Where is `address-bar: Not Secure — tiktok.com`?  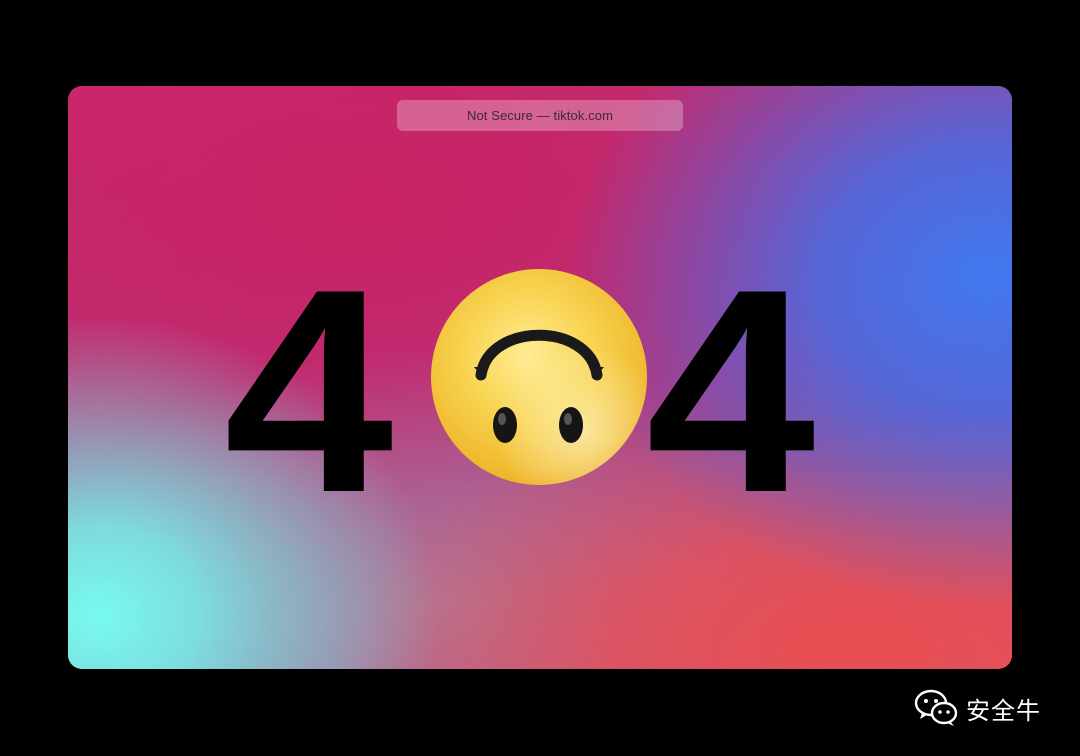
address-bar: Not Secure — tiktok.com is located at coordinates (540, 115).